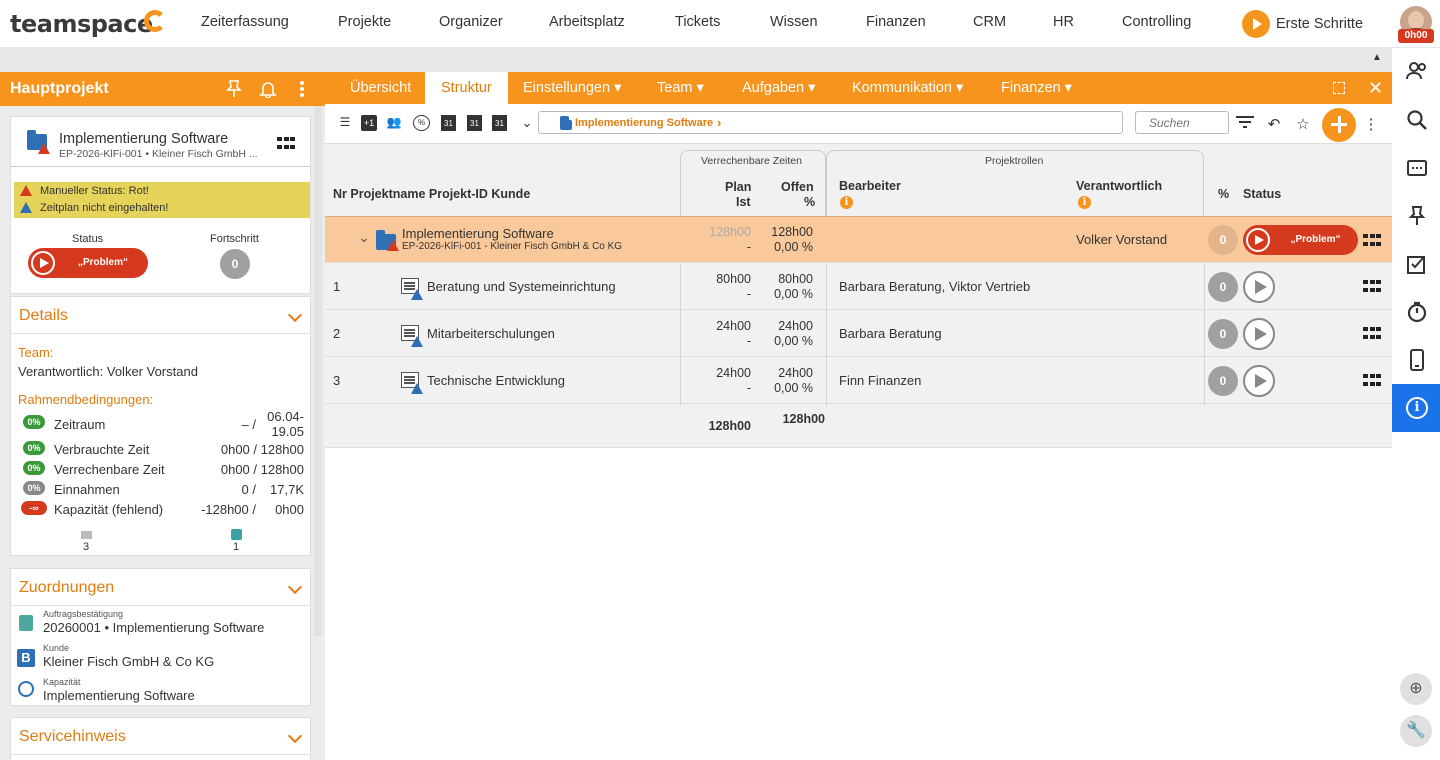  Describe the element at coordinates (1371, 124) in the screenshot. I see `more-vertical-icon: ⋮` at that location.